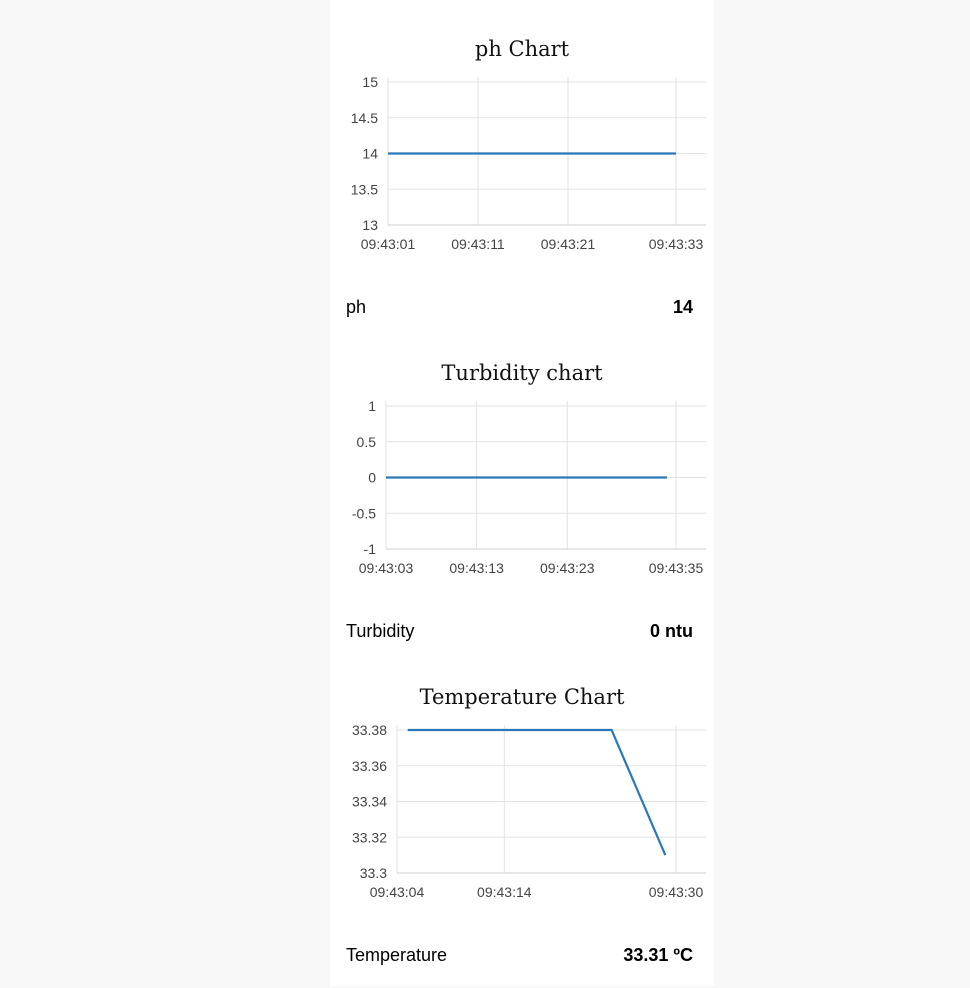 The height and width of the screenshot is (988, 970). What do you see at coordinates (676, 892) in the screenshot?
I see `x-tick-label: 09:43:30` at bounding box center [676, 892].